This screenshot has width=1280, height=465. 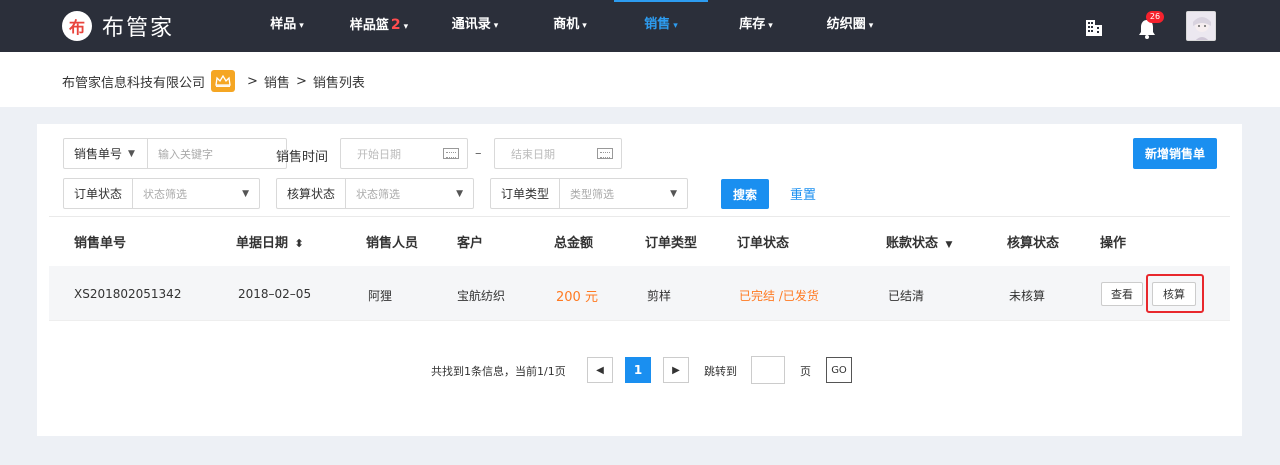 I want to click on breadcrumb-company: 布管家信息科技有限公司, so click(x=133, y=81).